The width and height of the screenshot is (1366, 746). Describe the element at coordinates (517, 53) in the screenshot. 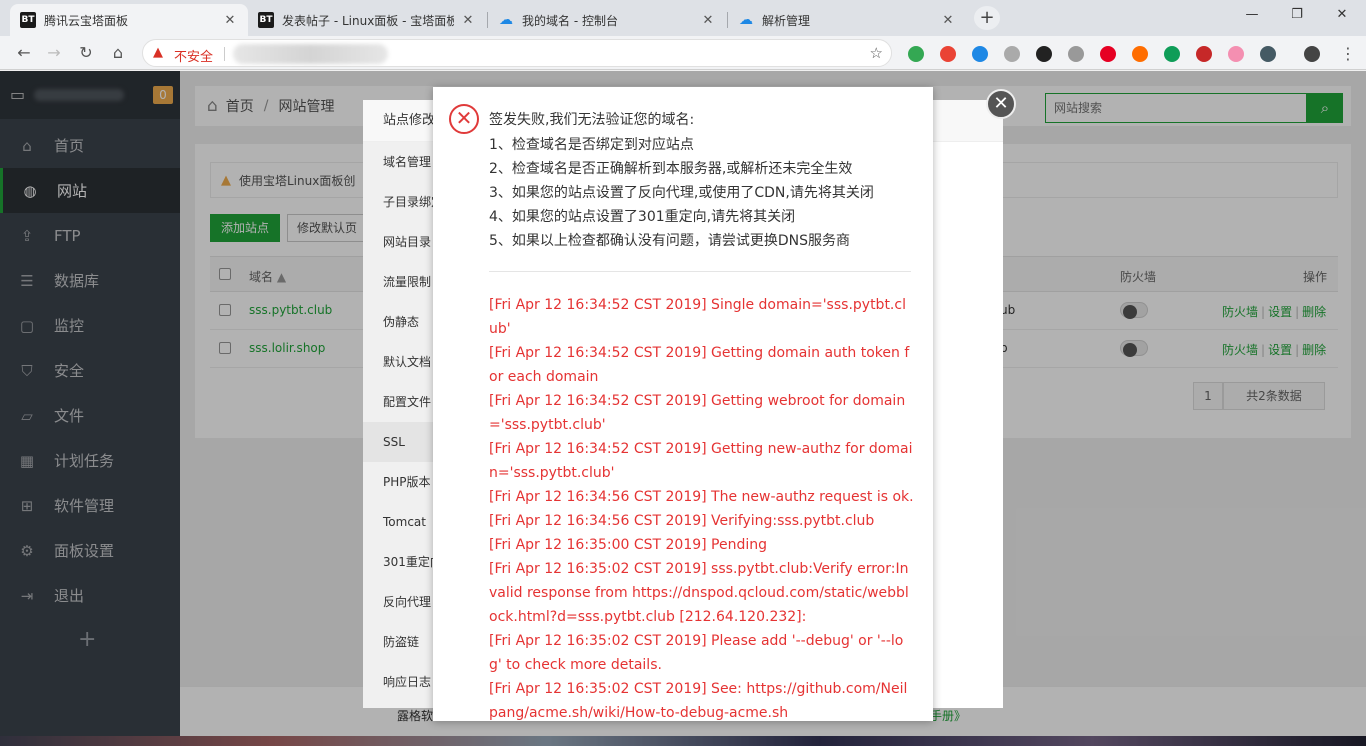

I see `address-bar: ▲ 不安全 ☆` at that location.